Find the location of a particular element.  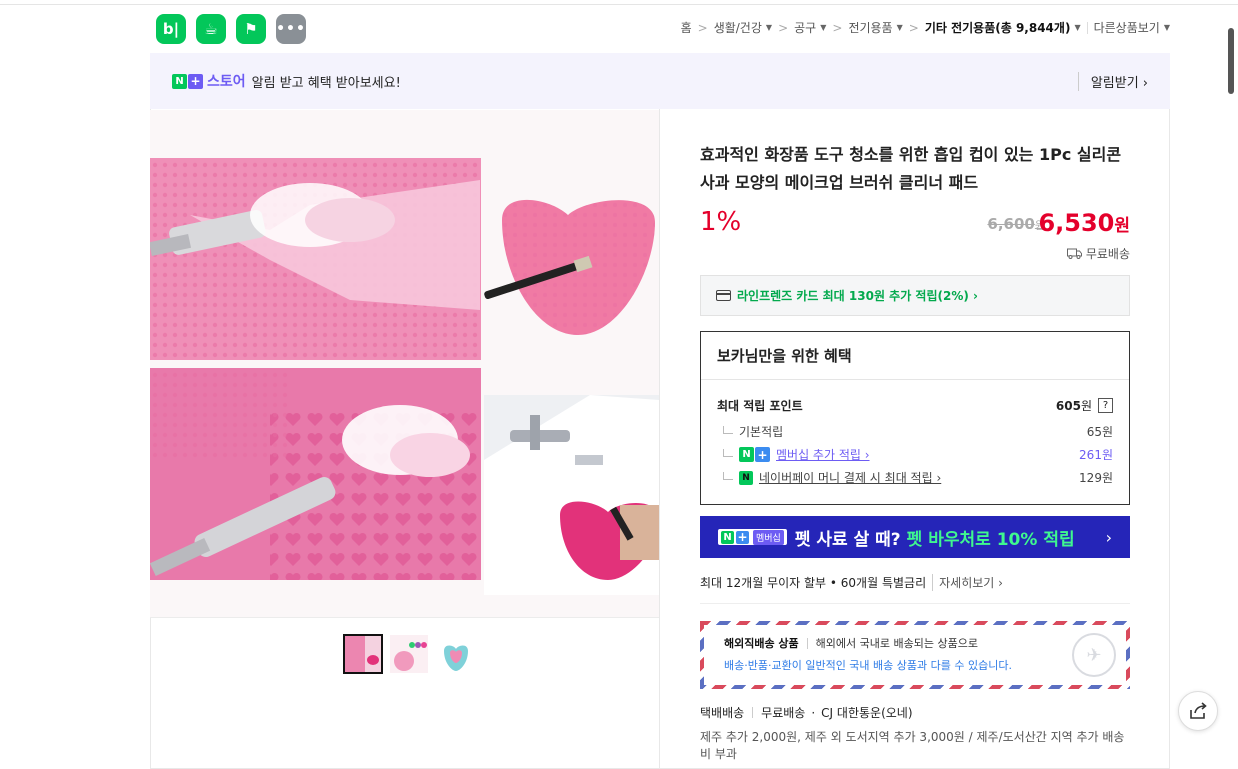

help-icon: ? is located at coordinates (1105, 405).